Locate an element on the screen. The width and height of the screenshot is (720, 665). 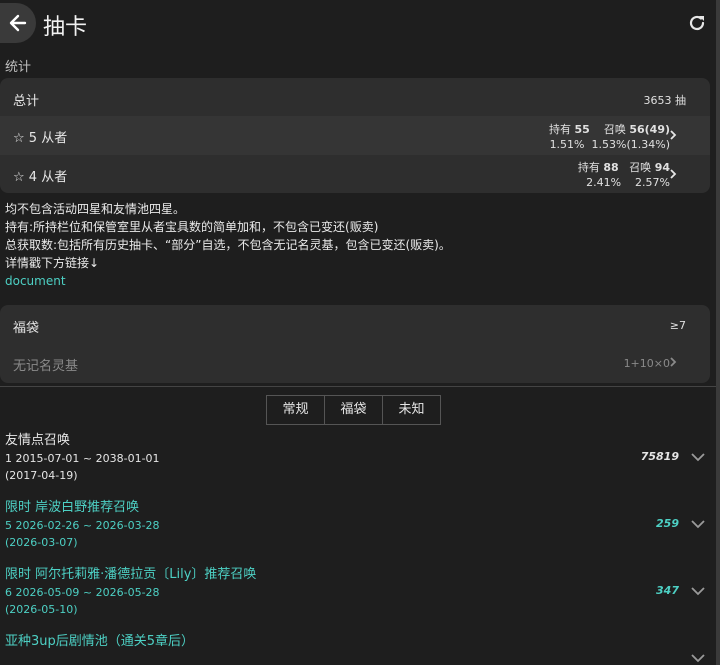
four-star-row: ☆ 4 从者 持有 88 召唤 94 2.41% 2.57% is located at coordinates (355, 174).